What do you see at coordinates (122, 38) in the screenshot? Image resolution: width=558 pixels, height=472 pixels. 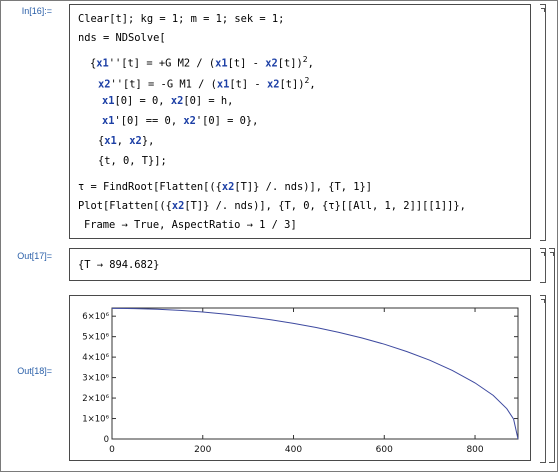 I see `code-line-2: nds = NDSolve[` at bounding box center [122, 38].